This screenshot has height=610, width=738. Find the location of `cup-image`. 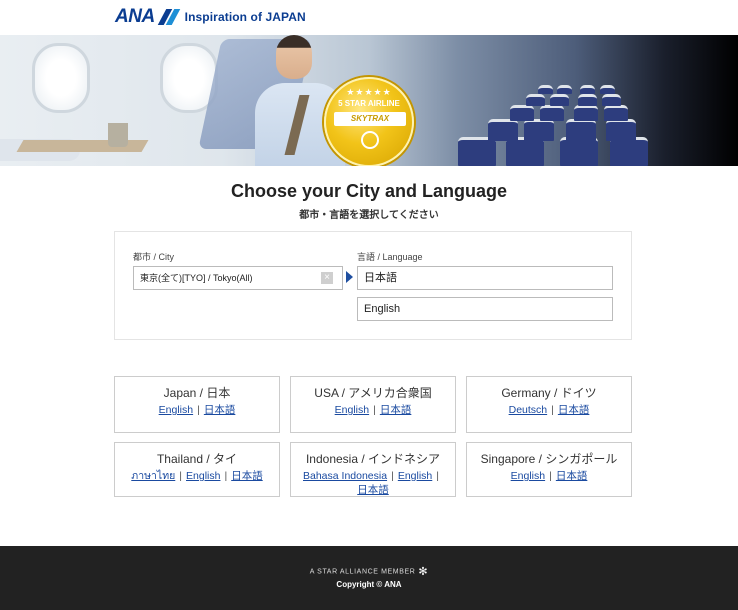

cup-image is located at coordinates (118, 135).